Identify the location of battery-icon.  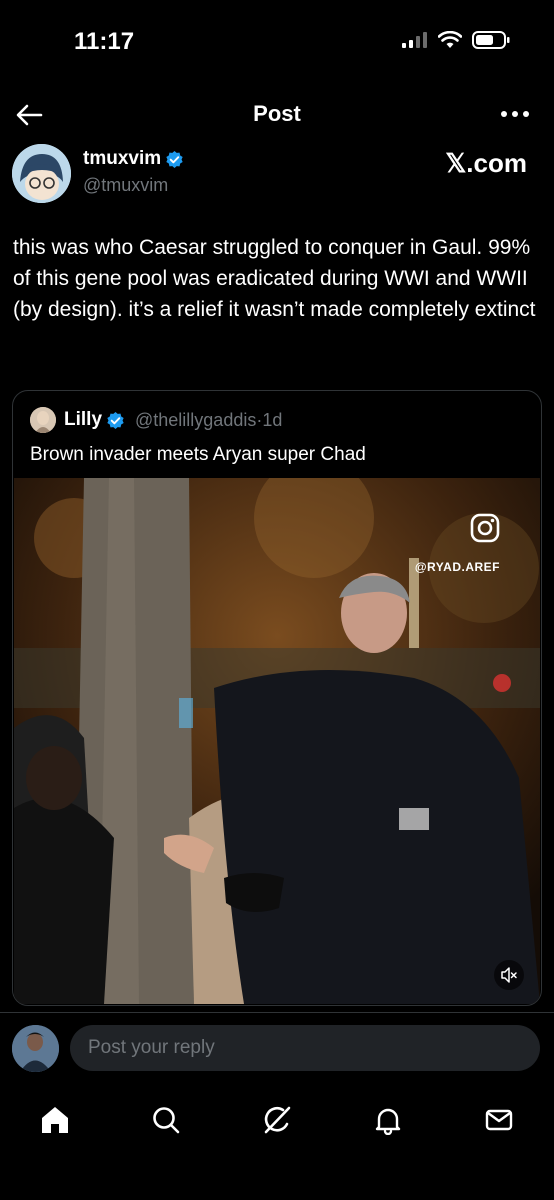
(491, 40).